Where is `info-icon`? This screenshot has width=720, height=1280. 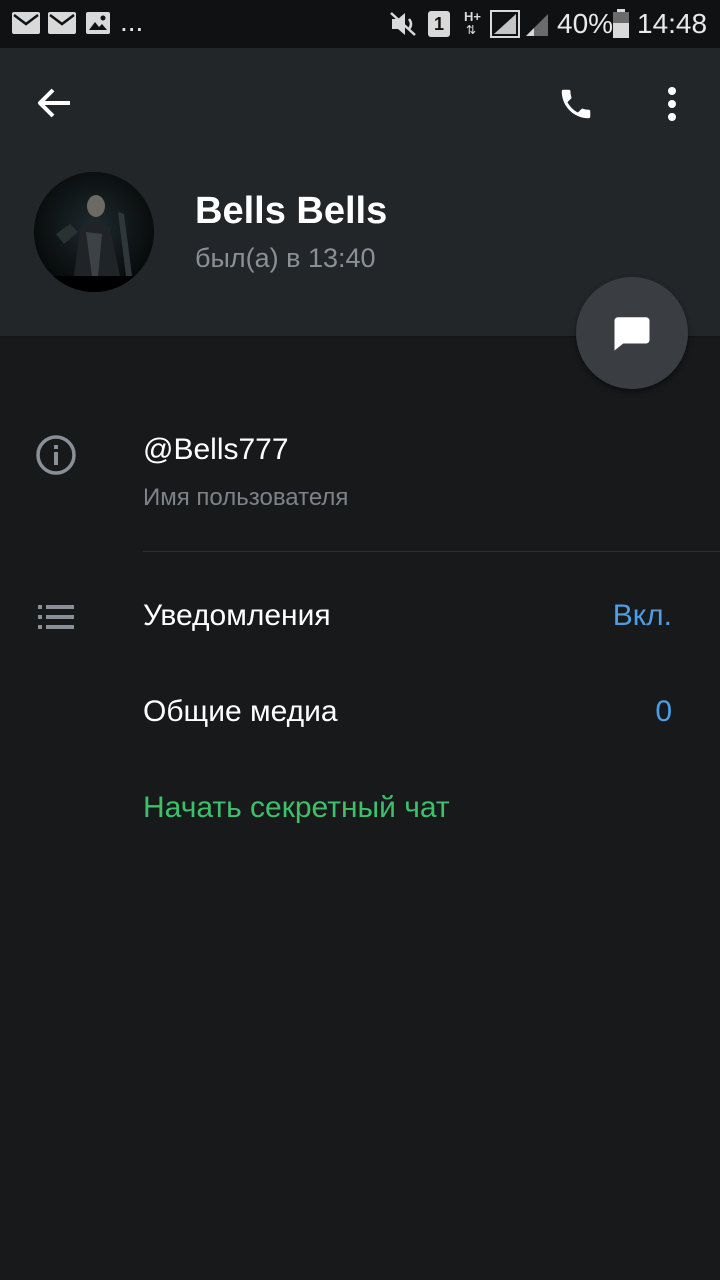
info-icon is located at coordinates (56, 455).